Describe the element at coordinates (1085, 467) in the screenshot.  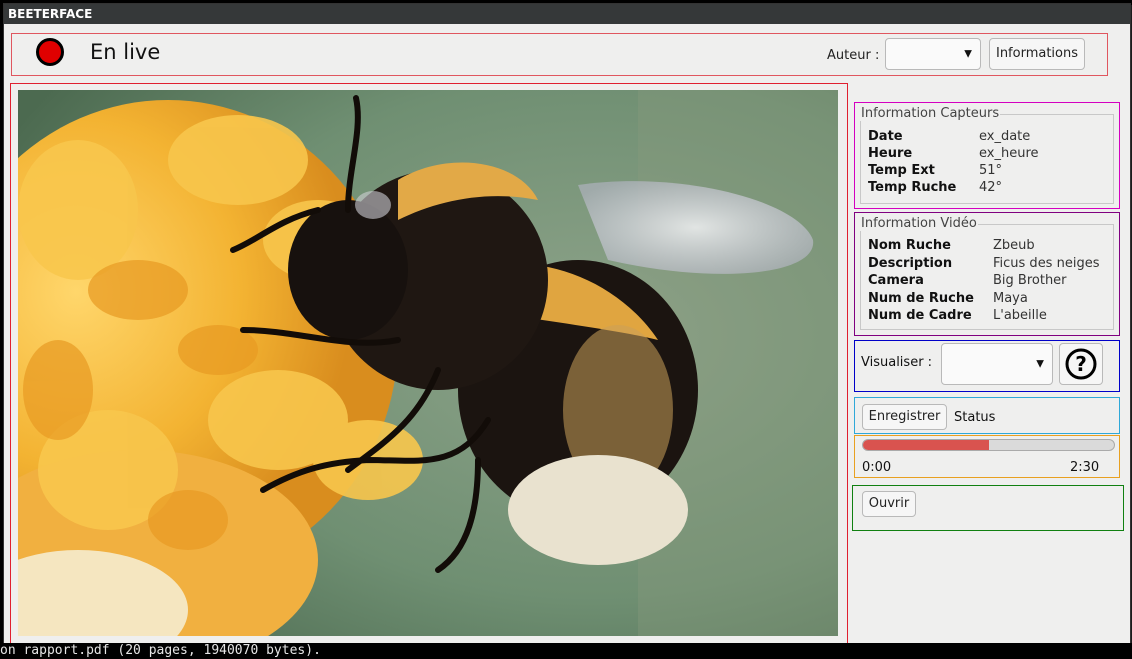
I see `progress-end-time: 2:30` at that location.